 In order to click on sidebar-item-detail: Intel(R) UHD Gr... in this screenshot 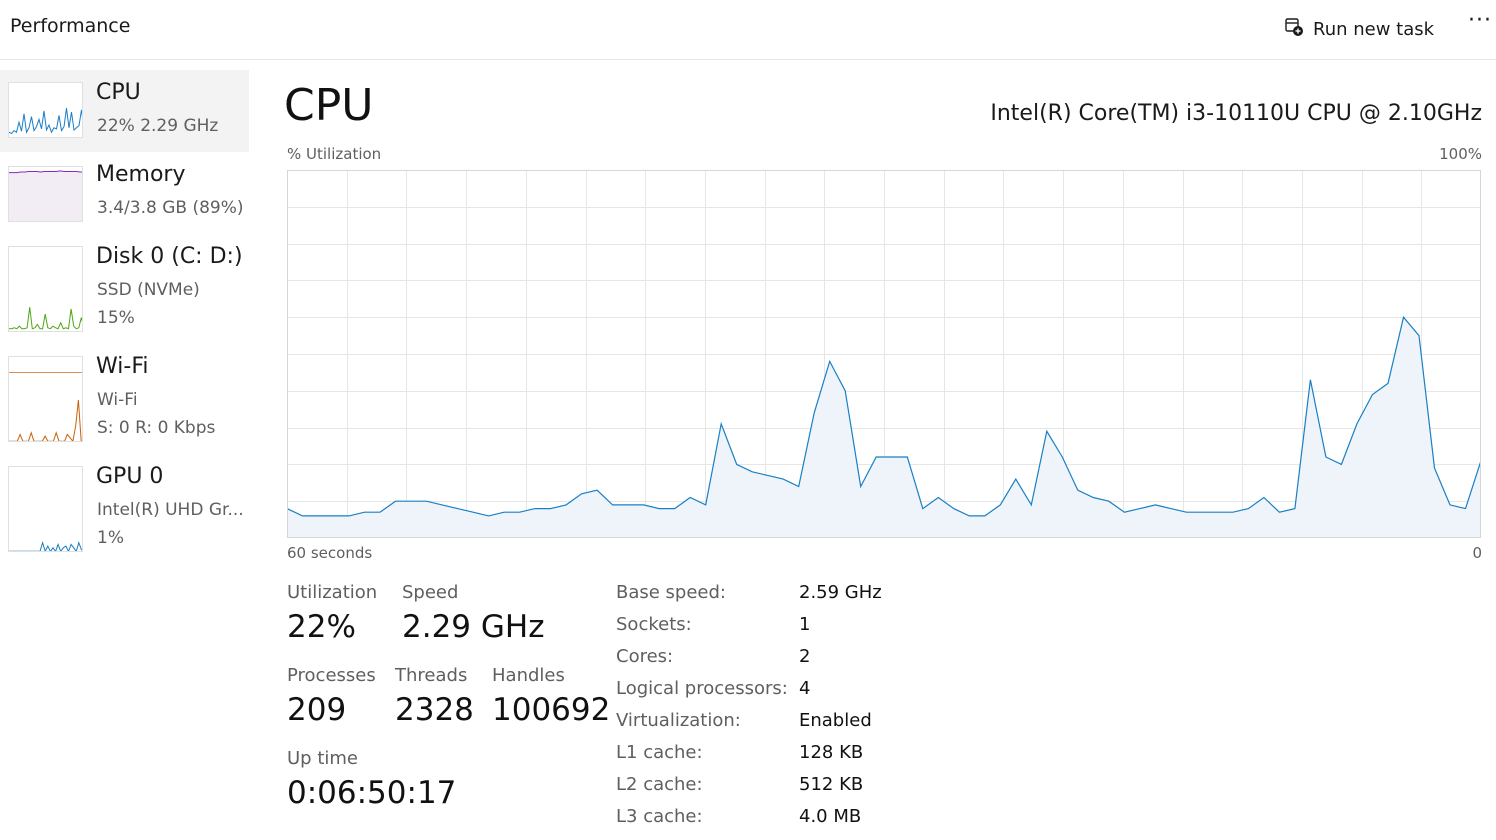, I will do `click(170, 510)`.